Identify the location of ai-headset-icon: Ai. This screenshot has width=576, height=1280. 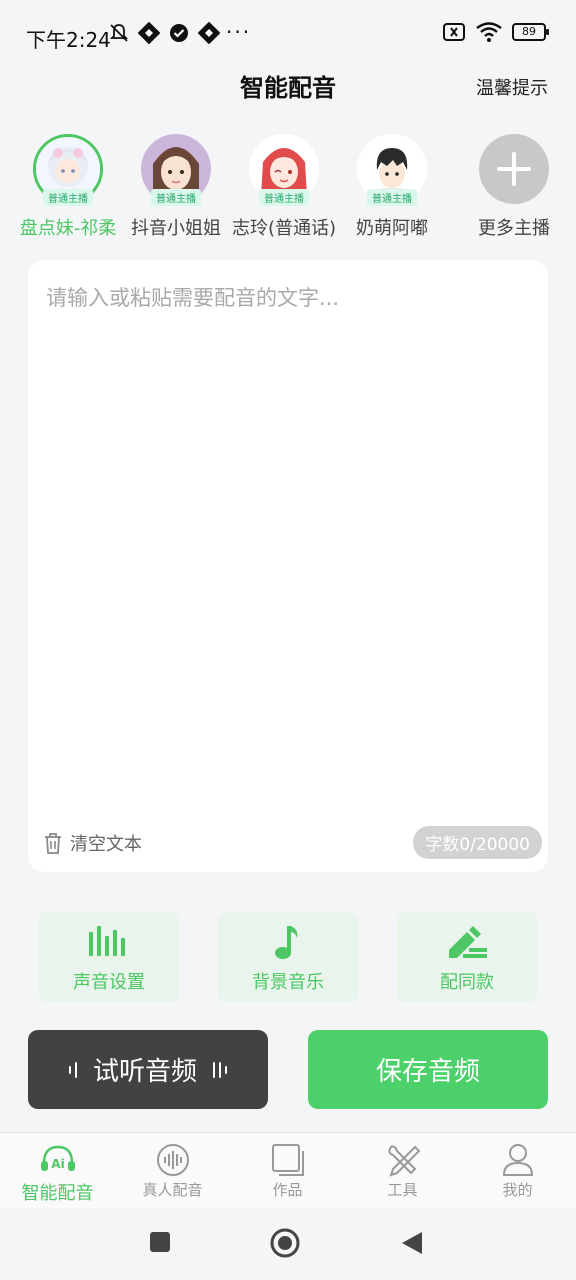
(57, 1158).